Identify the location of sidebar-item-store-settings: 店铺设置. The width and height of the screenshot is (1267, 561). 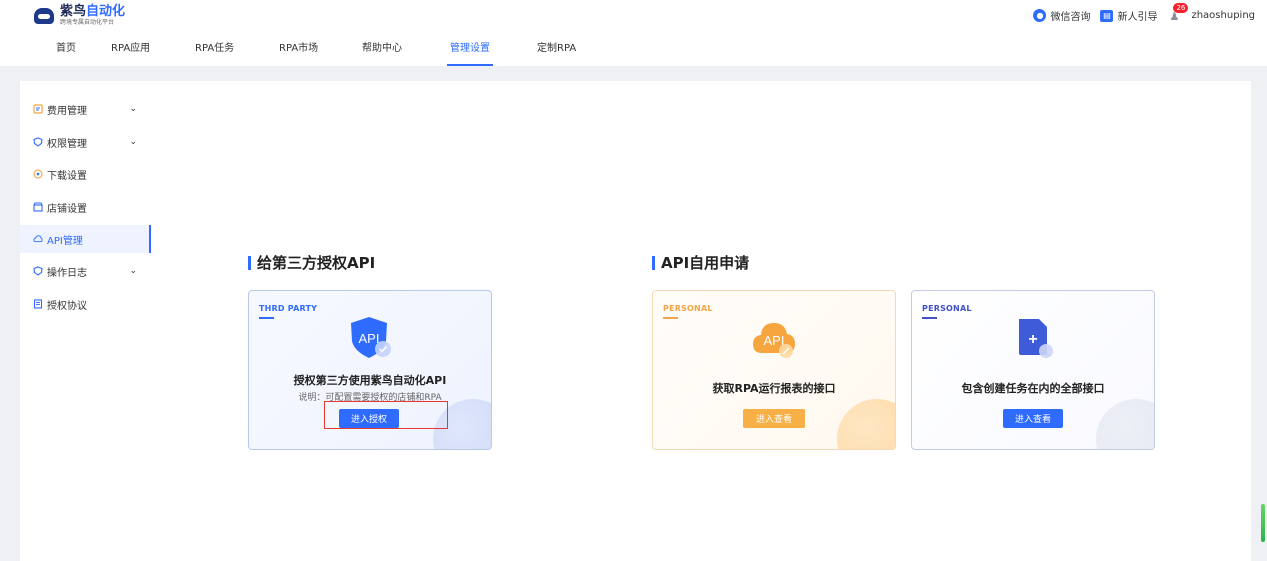
(85, 207).